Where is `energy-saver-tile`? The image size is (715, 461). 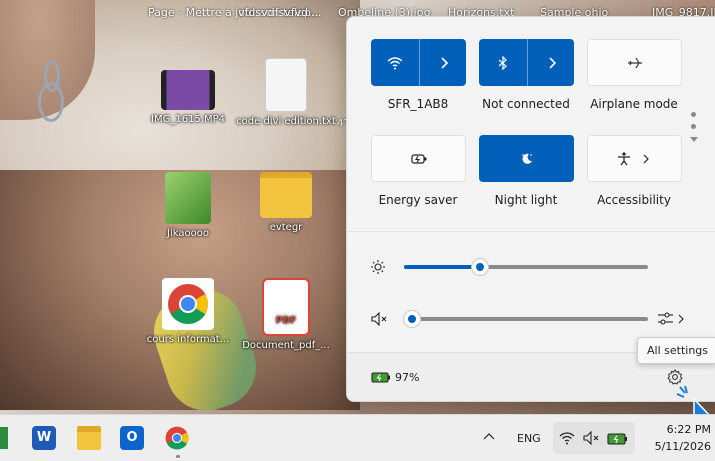 energy-saver-tile is located at coordinates (418, 158).